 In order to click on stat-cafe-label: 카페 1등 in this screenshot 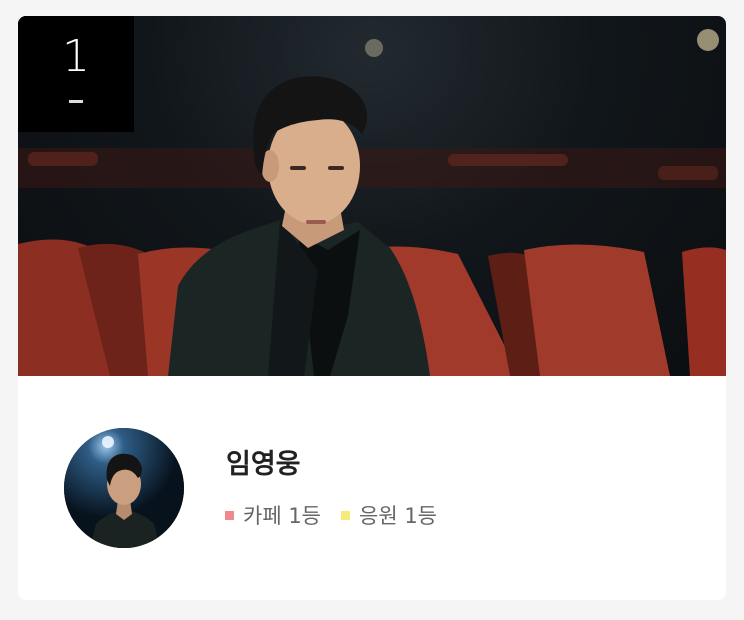, I will do `click(282, 516)`.